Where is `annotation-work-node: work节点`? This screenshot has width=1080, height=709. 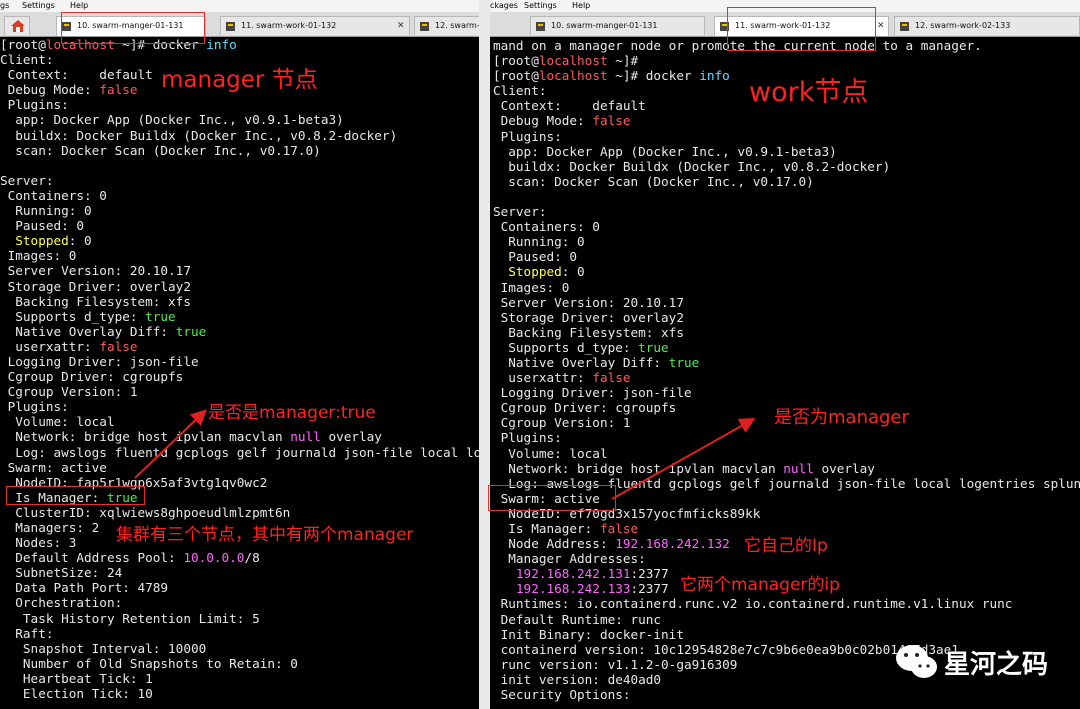 annotation-work-node: work节点 is located at coordinates (809, 92).